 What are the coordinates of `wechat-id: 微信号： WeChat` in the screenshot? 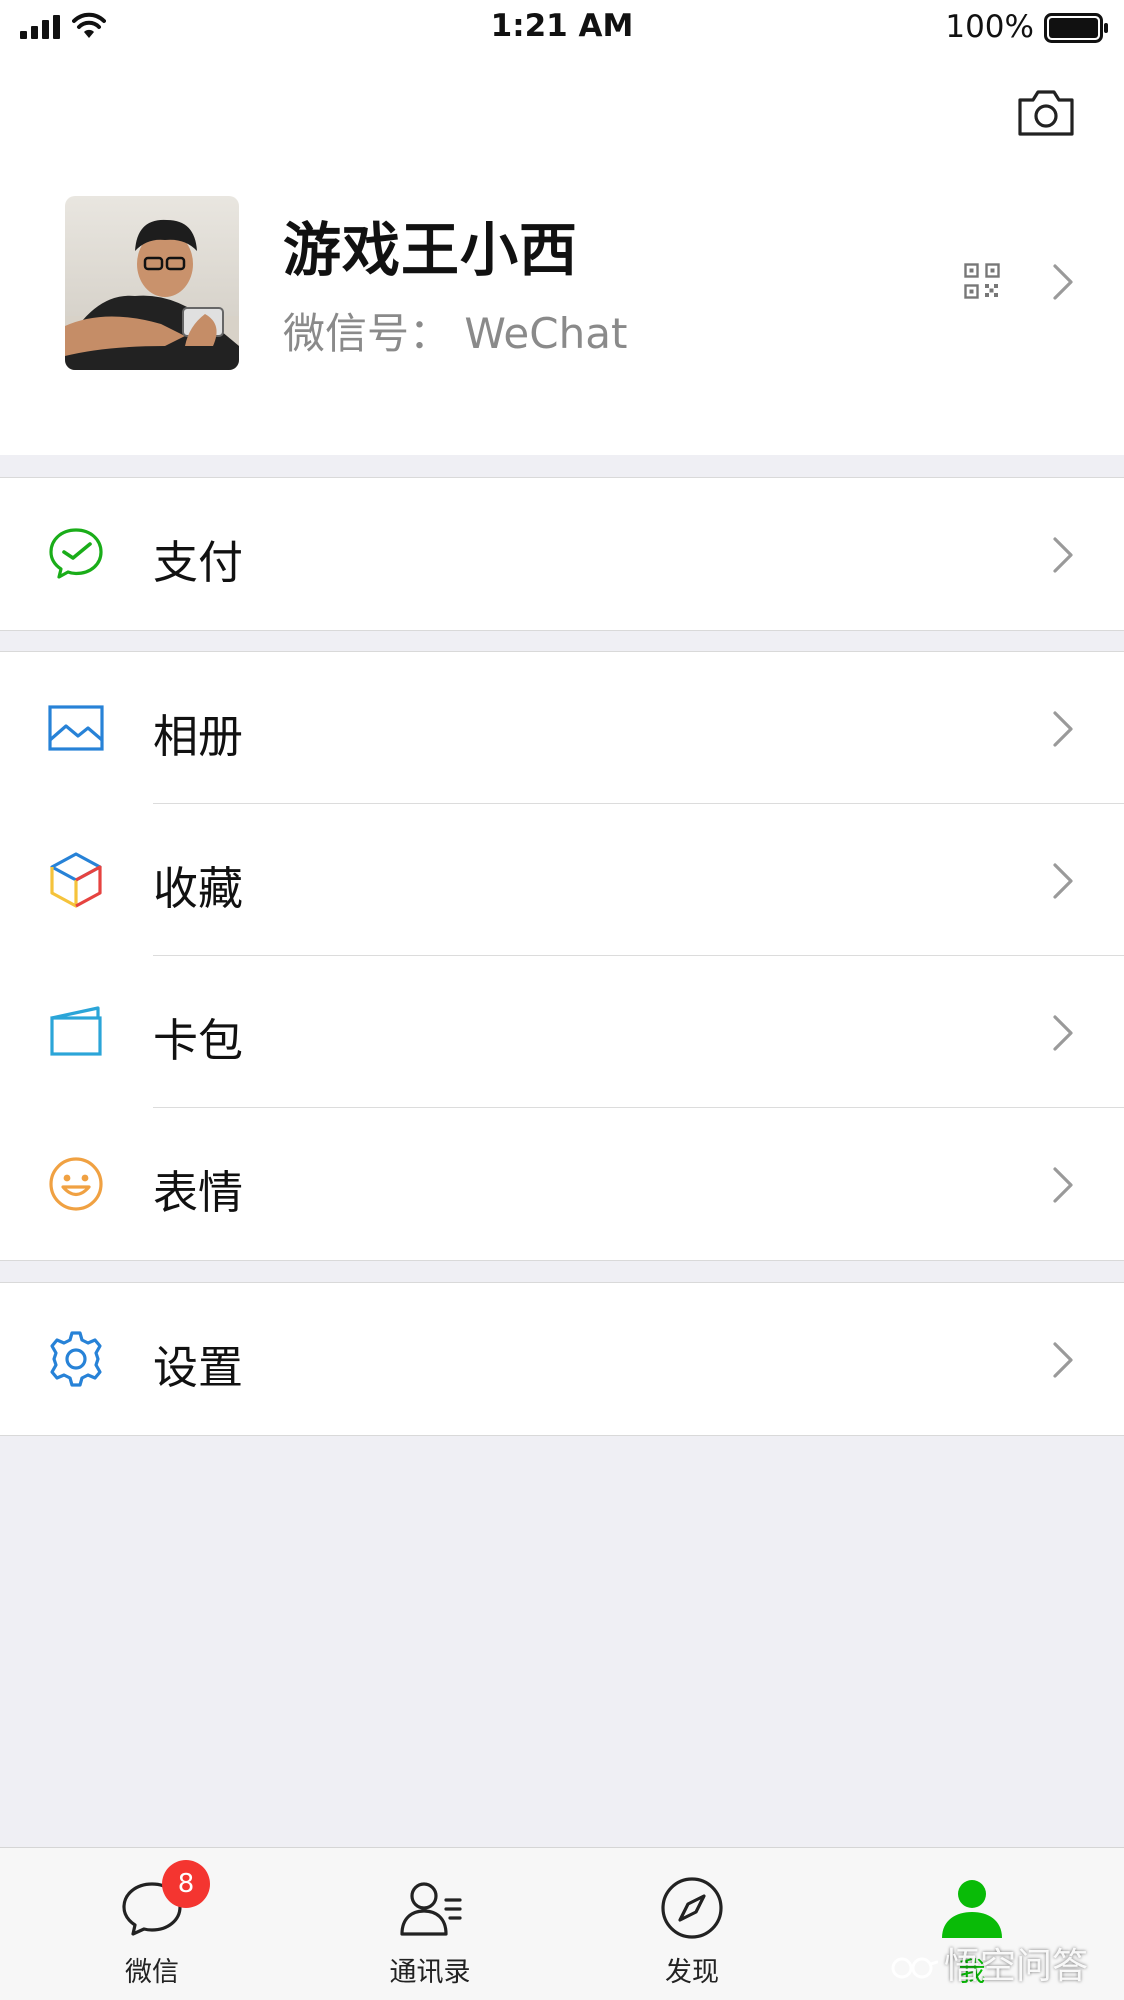 It's located at (455, 333).